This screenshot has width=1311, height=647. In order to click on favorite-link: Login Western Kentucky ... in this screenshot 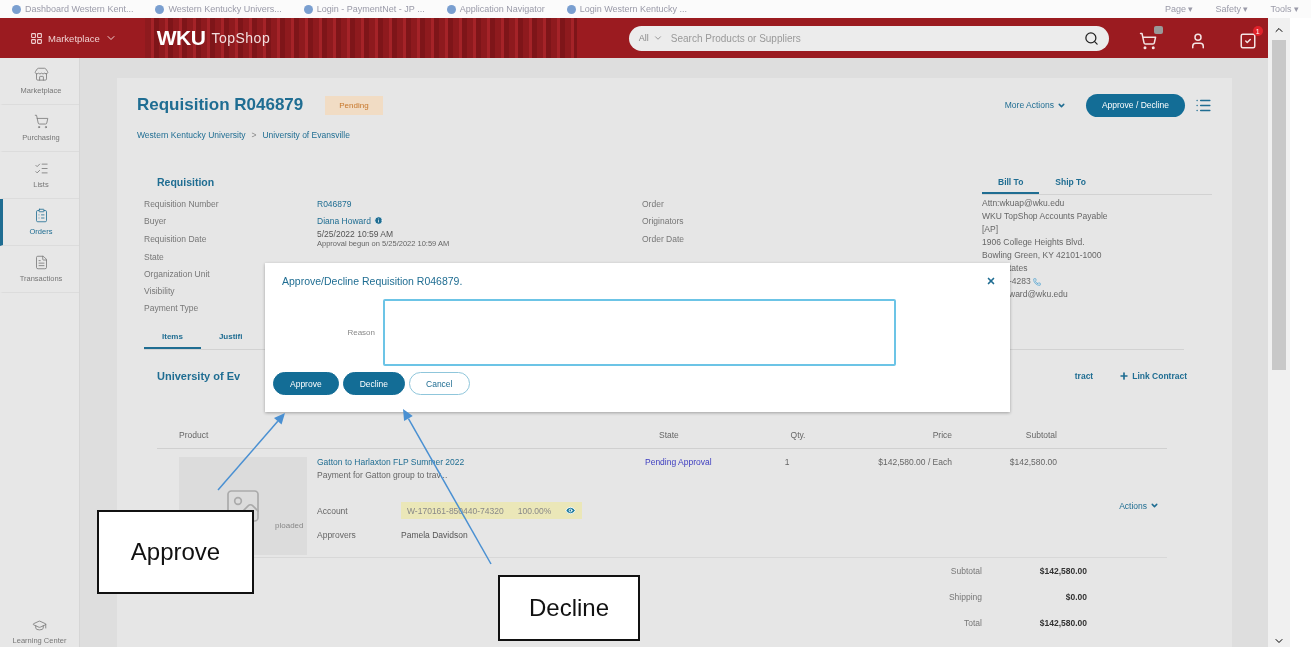, I will do `click(627, 9)`.